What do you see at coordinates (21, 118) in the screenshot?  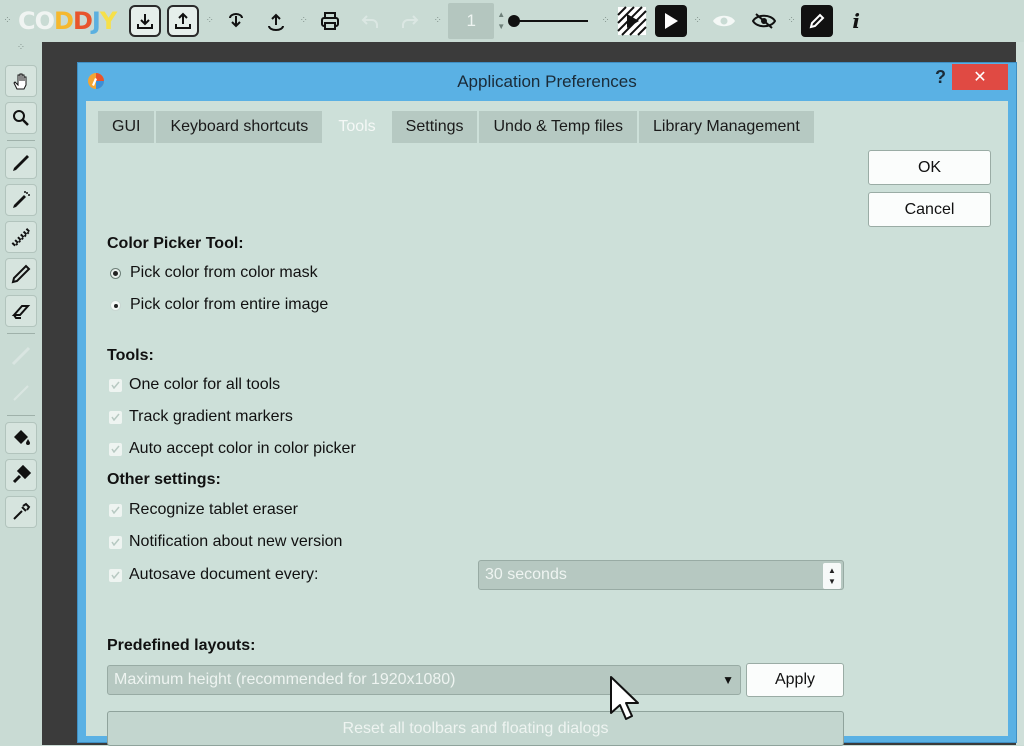 I see `zoom-tool-icon` at bounding box center [21, 118].